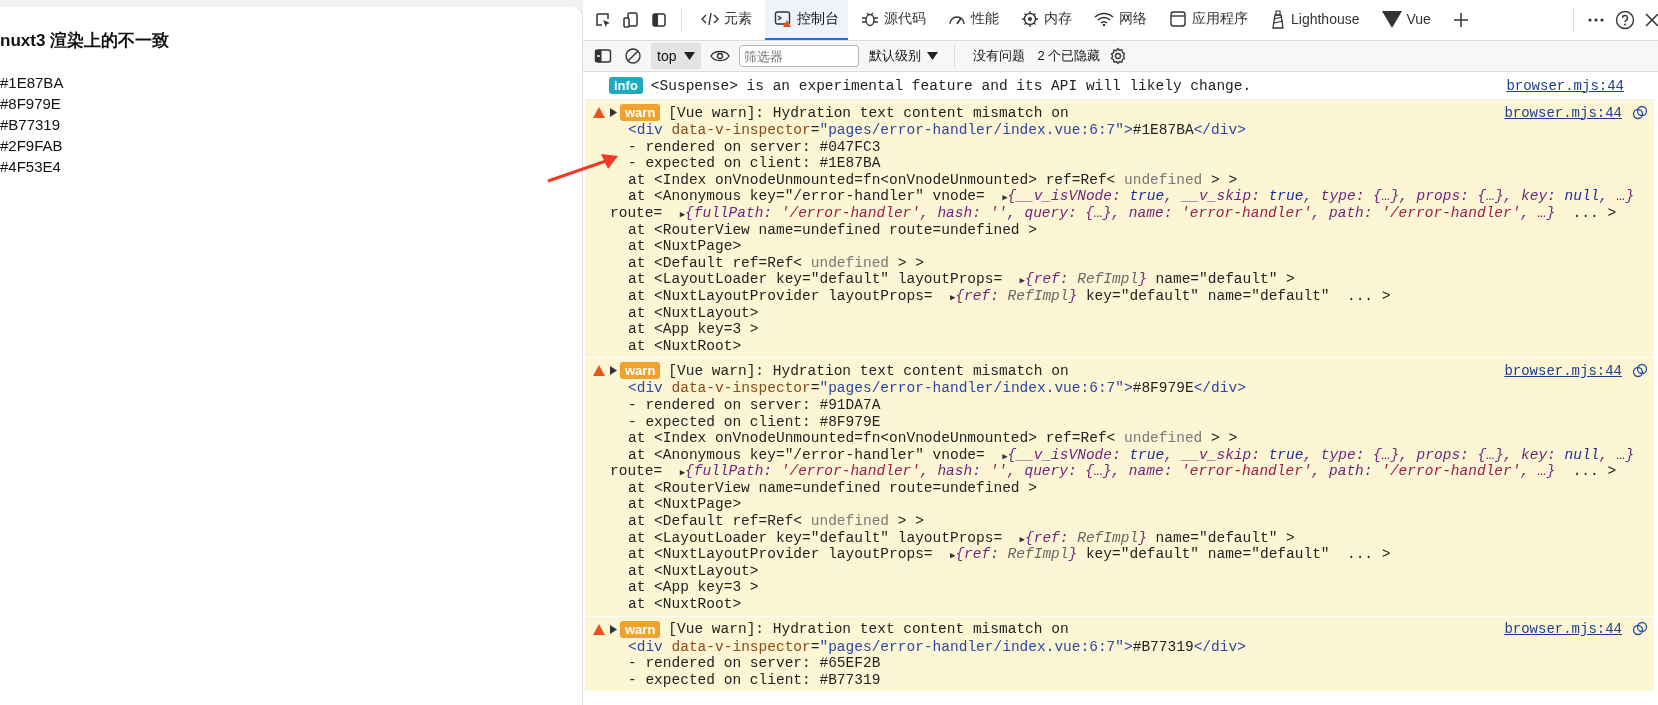  Describe the element at coordinates (973, 20) in the screenshot. I see `devtools-tab: 性能` at that location.